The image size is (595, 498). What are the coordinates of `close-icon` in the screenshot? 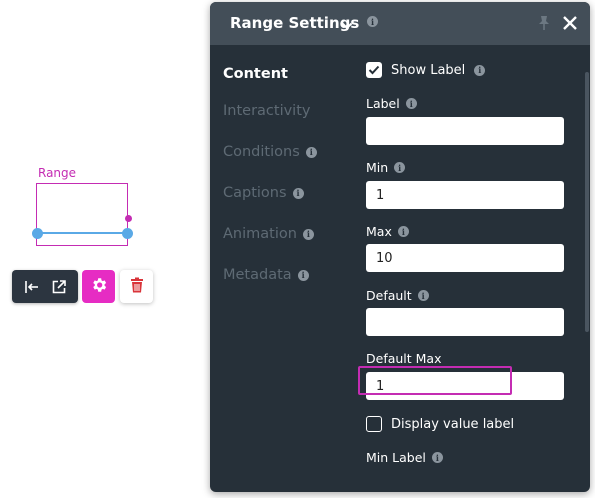 It's located at (570, 25).